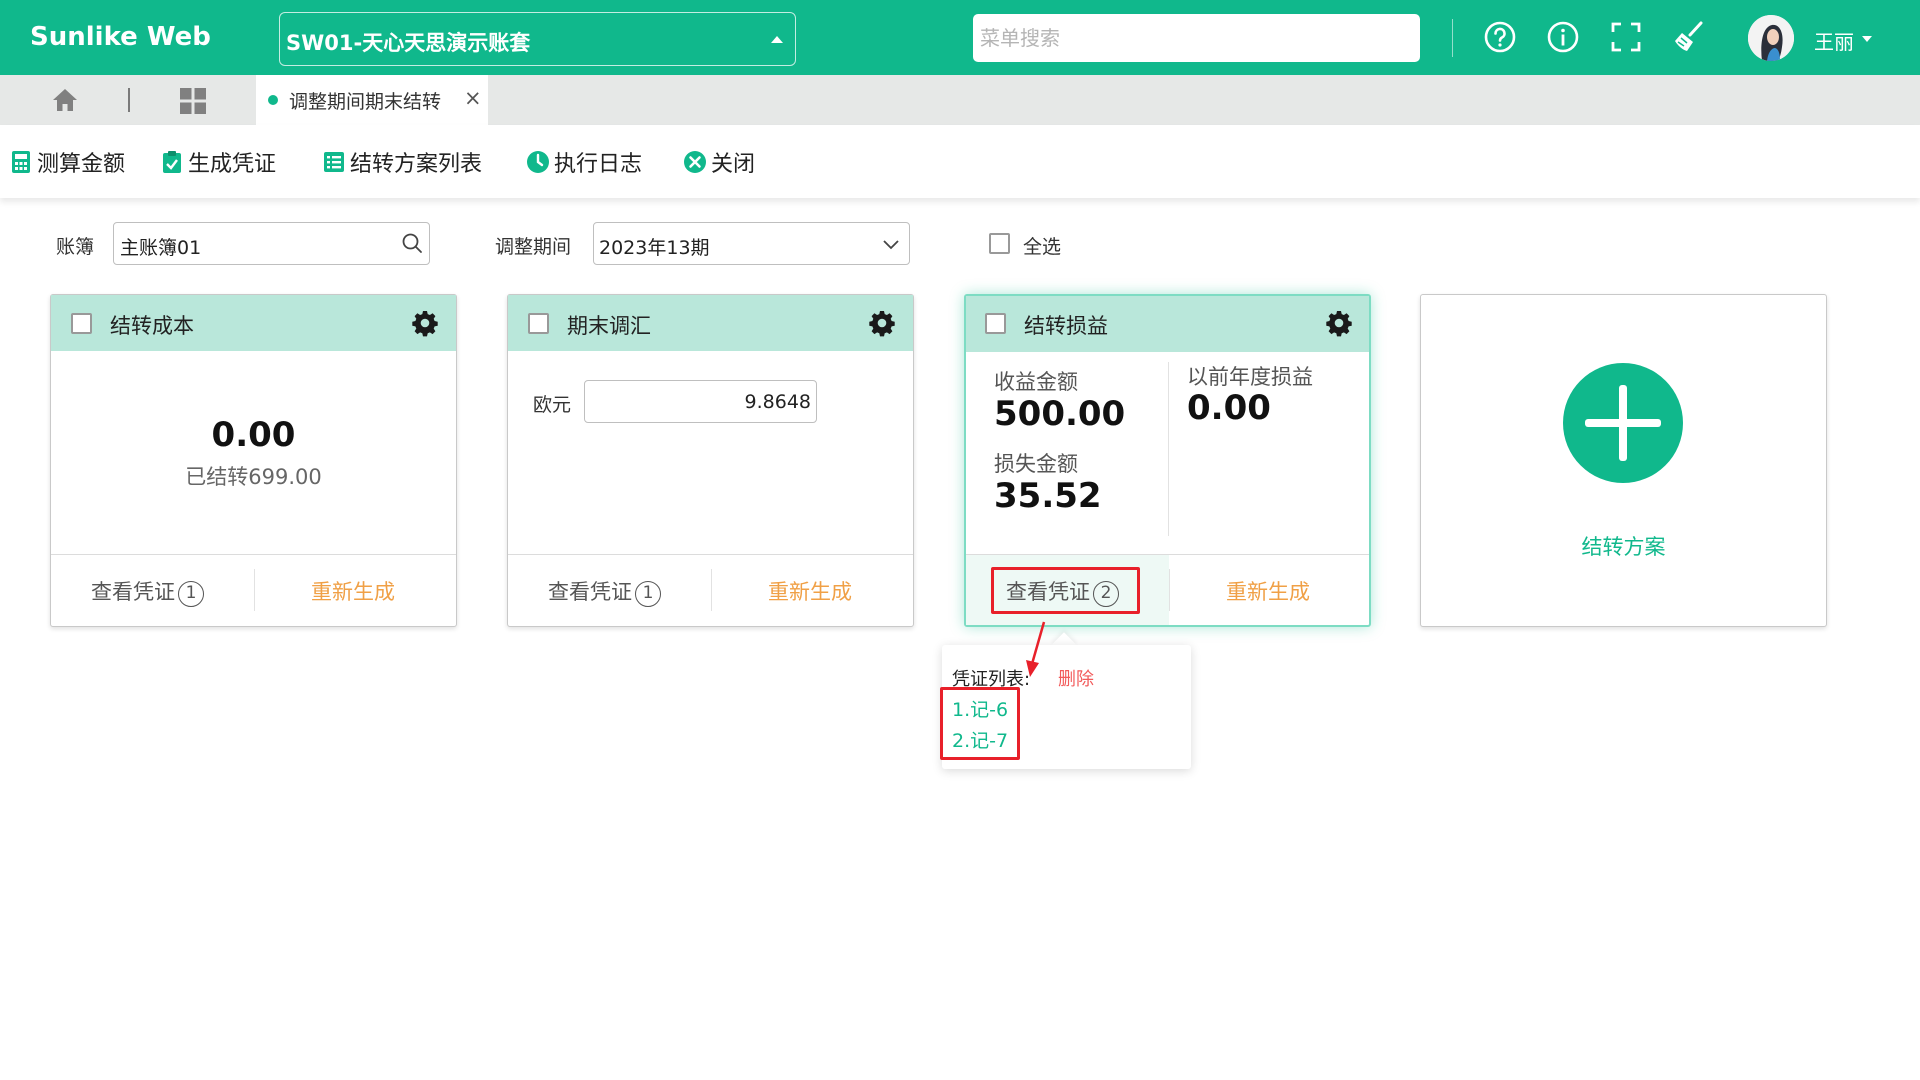 The height and width of the screenshot is (1080, 1920). What do you see at coordinates (161, 248) in the screenshot?
I see `book-value: 主账簿01` at bounding box center [161, 248].